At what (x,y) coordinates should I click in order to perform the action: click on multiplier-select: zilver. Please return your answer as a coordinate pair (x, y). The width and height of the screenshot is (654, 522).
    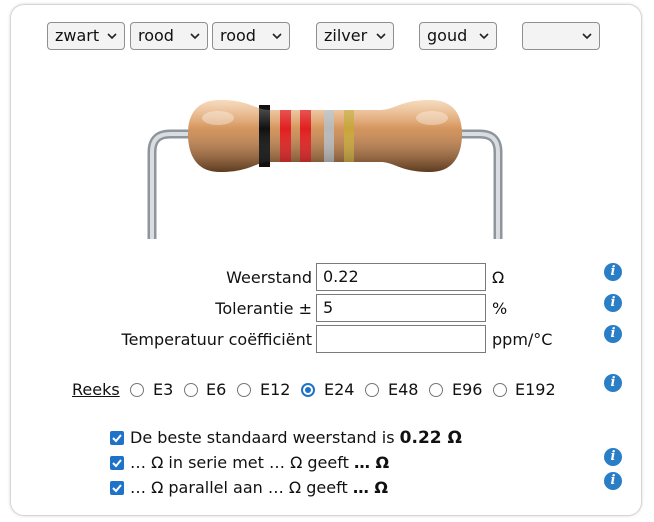
    Looking at the image, I should click on (355, 36).